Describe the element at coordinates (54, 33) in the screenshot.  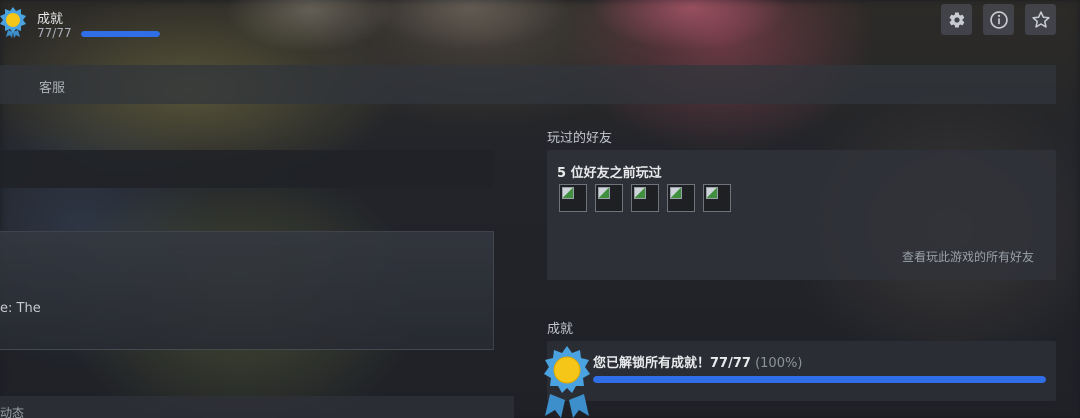
I see `achievement-header-count: 77/77` at that location.